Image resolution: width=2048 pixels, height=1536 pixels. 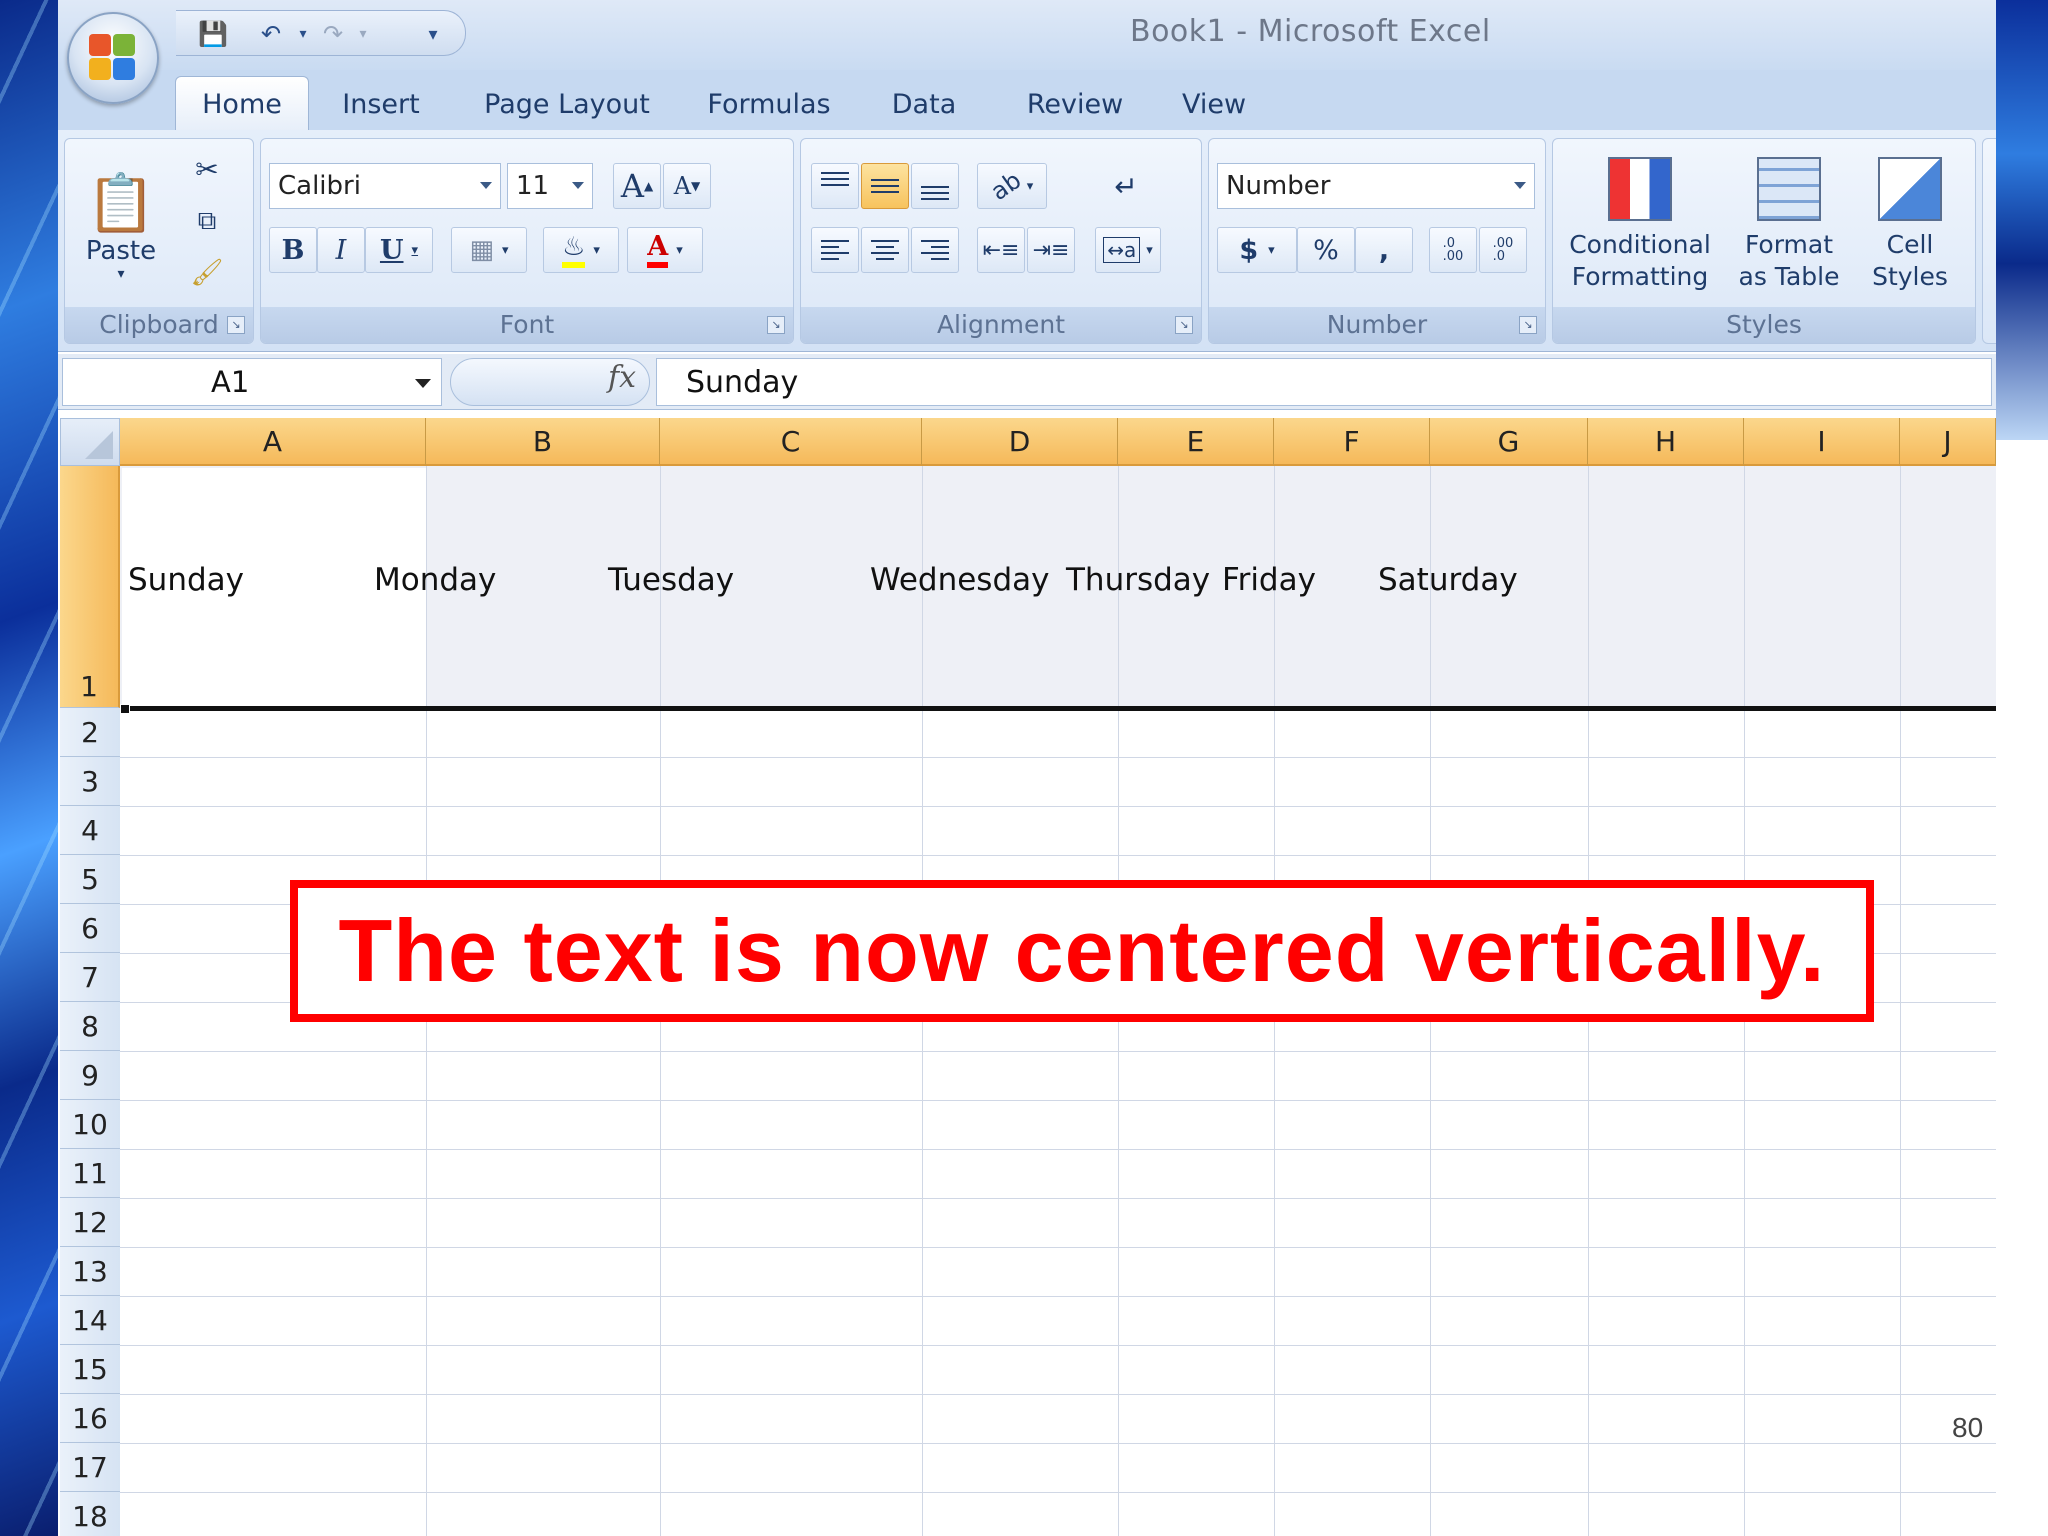 I want to click on tab-home: Home, so click(x=242, y=104).